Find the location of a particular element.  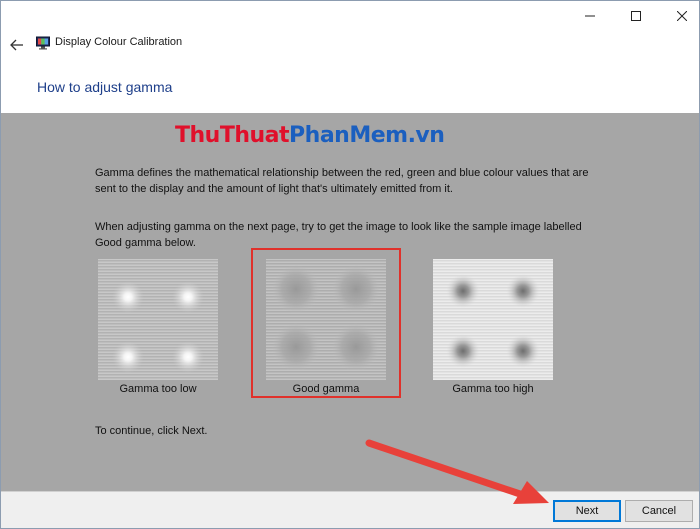

maximize-button is located at coordinates (636, 16).